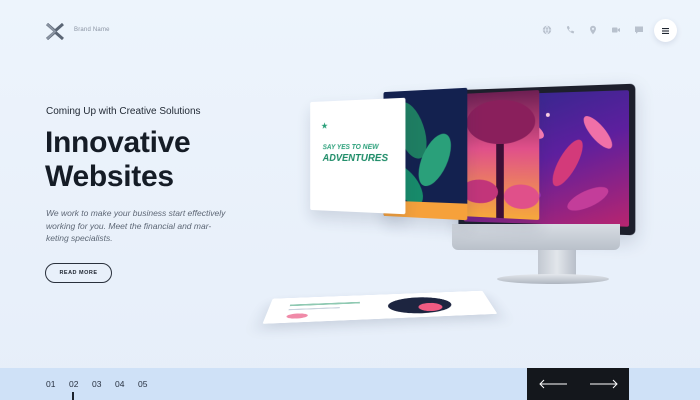  I want to click on adventures-heading-big: ADVENTURES, so click(355, 158).